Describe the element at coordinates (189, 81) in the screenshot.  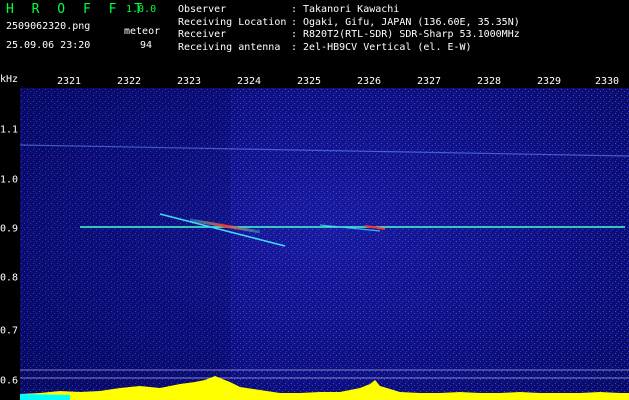
I see `time-tick: 2323` at that location.